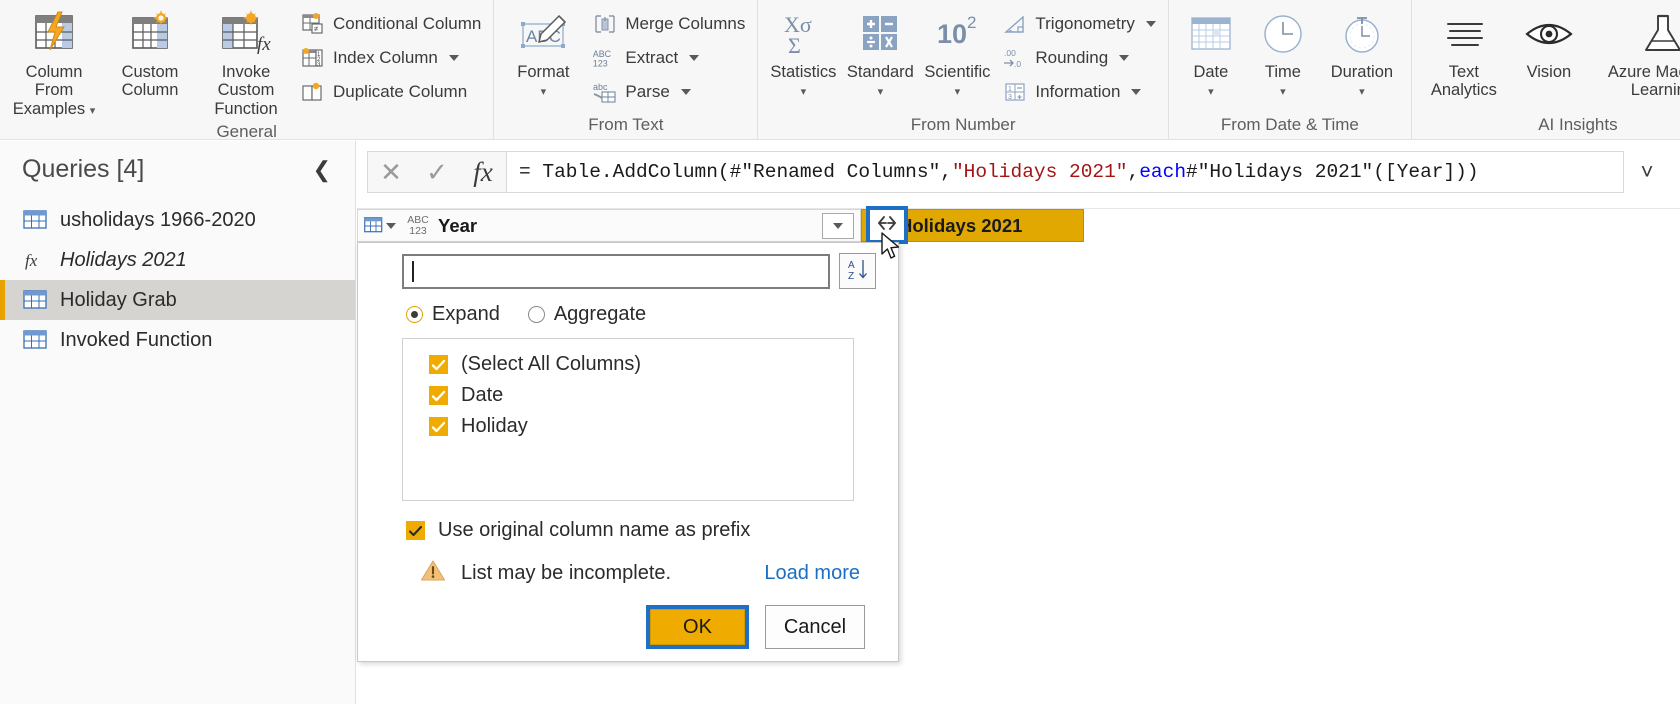 The height and width of the screenshot is (704, 1680). Describe the element at coordinates (628, 618) in the screenshot. I see `expand-panel-buttons: OK Cancel` at that location.